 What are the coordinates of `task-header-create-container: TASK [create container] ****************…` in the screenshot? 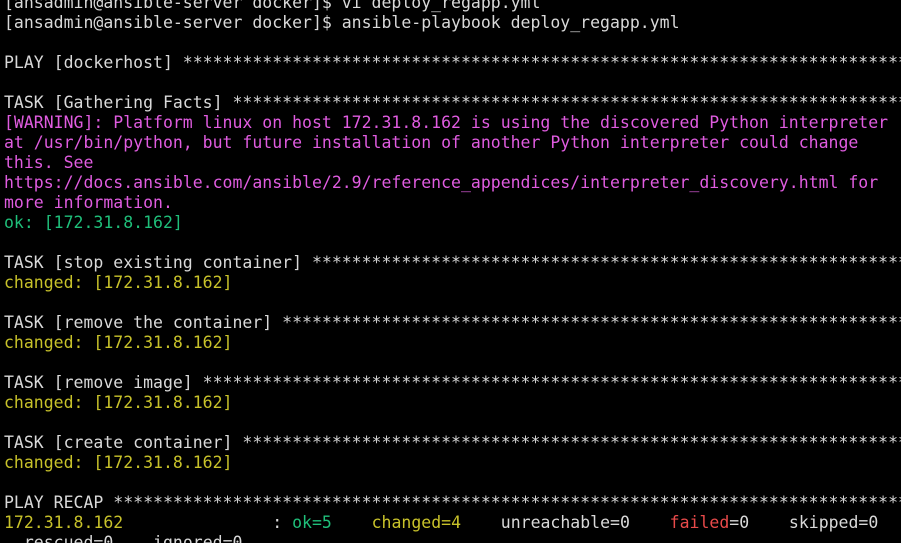 It's located at (452, 442).